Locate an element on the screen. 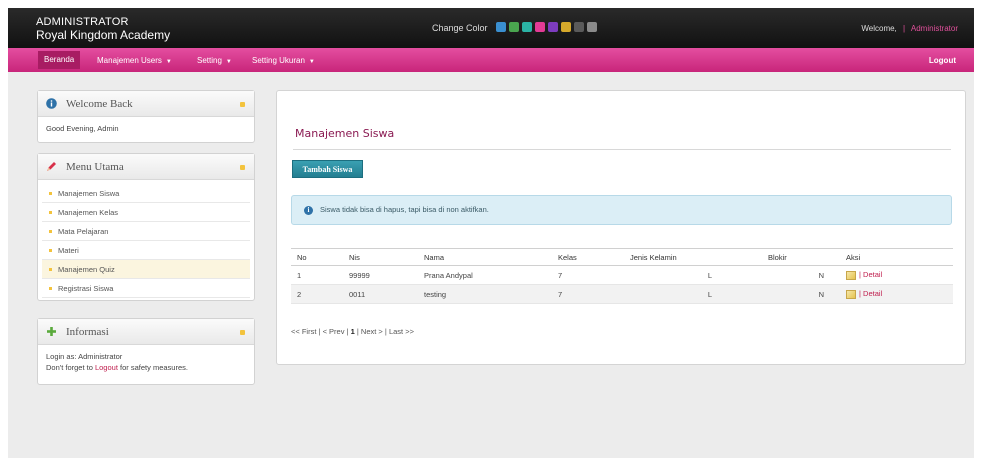 The width and height of the screenshot is (996, 460). nav-manajemen-users: Manajemen Users ▼ is located at coordinates (134, 60).